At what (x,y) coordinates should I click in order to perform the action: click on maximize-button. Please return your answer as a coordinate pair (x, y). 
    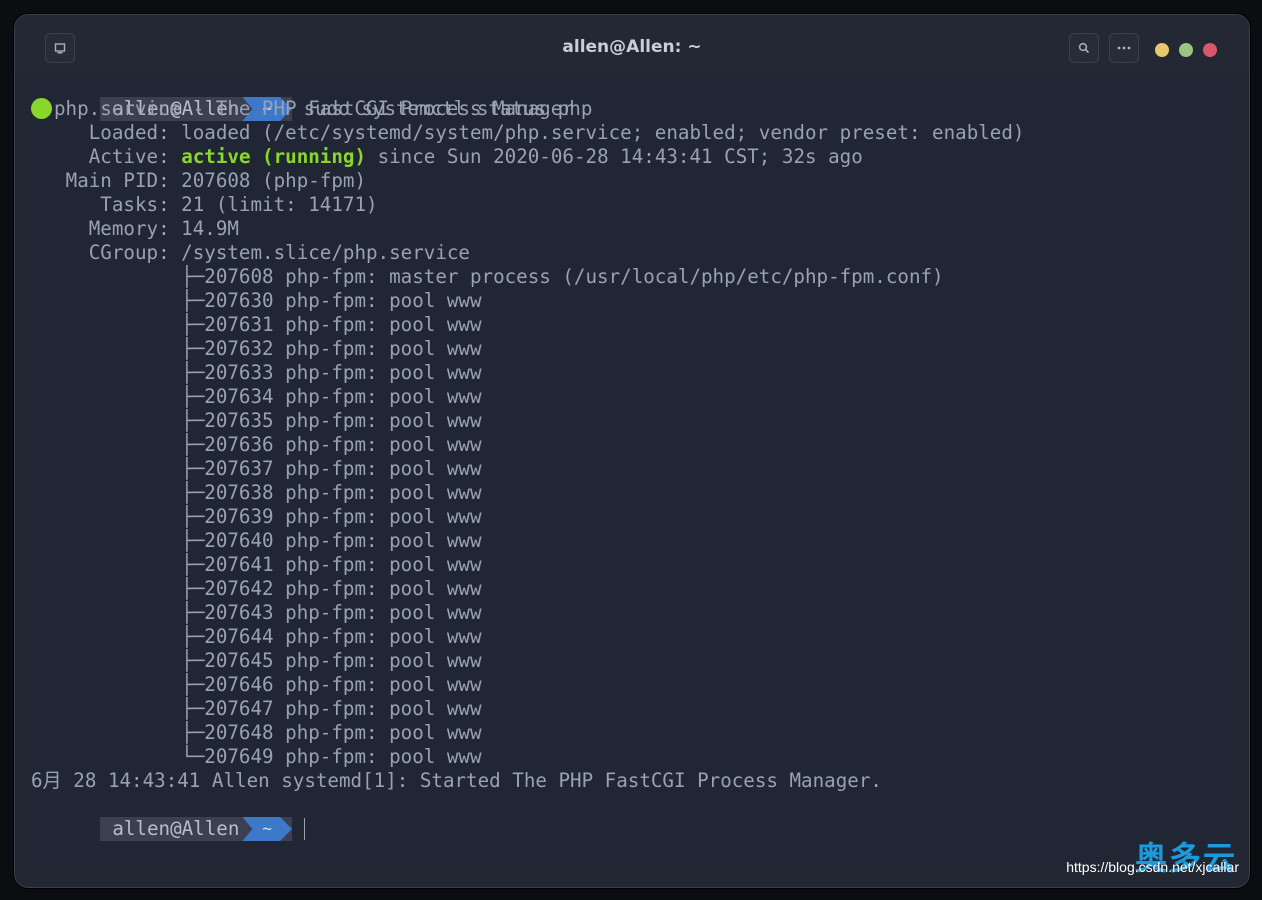
    Looking at the image, I should click on (1186, 50).